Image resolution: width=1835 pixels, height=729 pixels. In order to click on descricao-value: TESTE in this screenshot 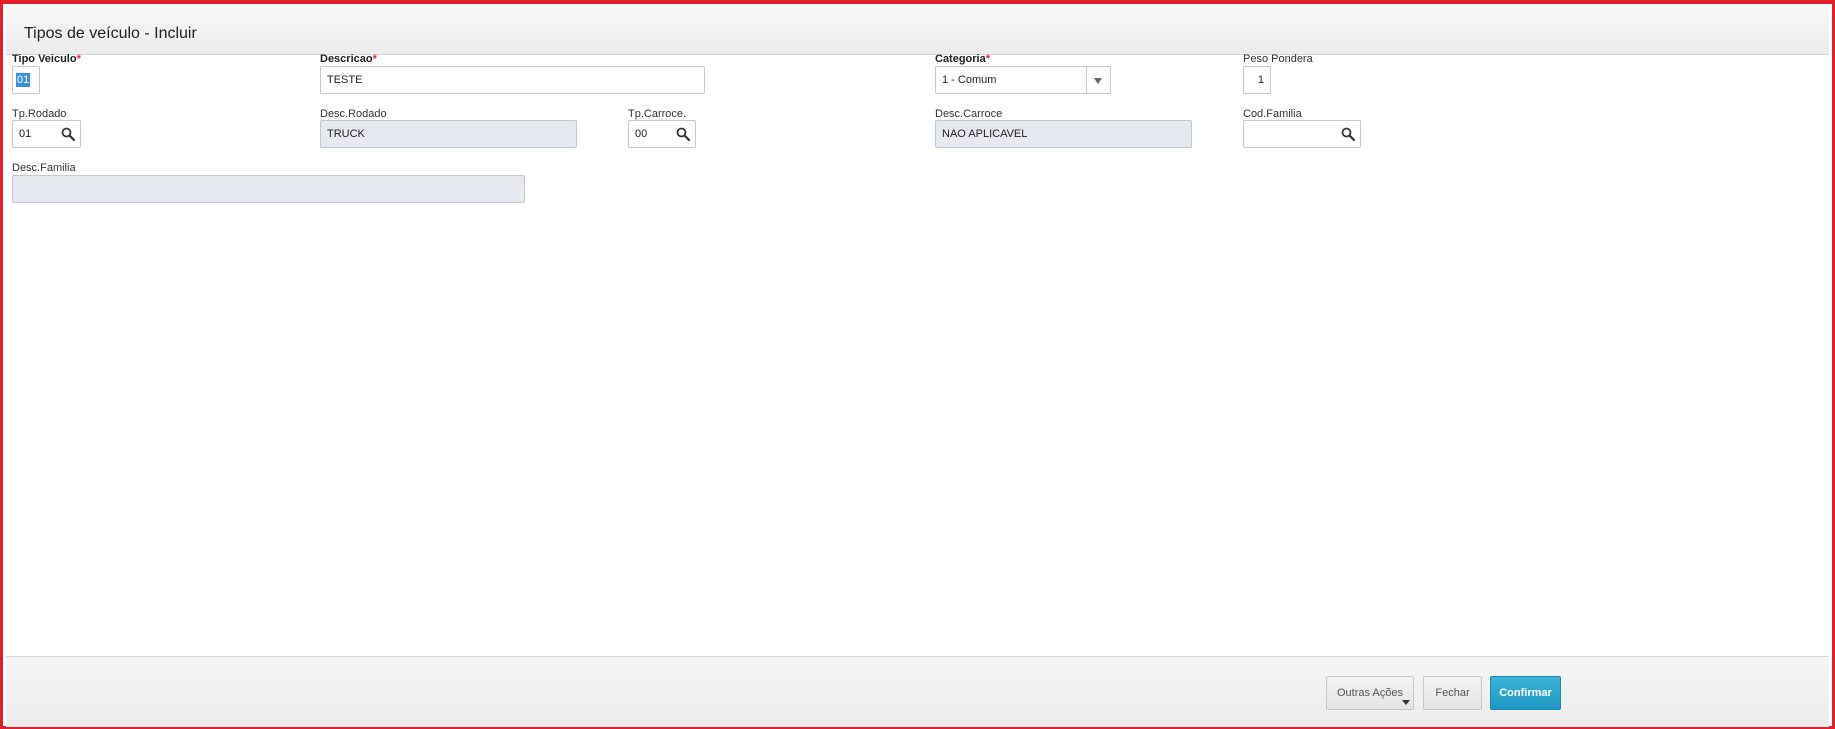, I will do `click(345, 80)`.